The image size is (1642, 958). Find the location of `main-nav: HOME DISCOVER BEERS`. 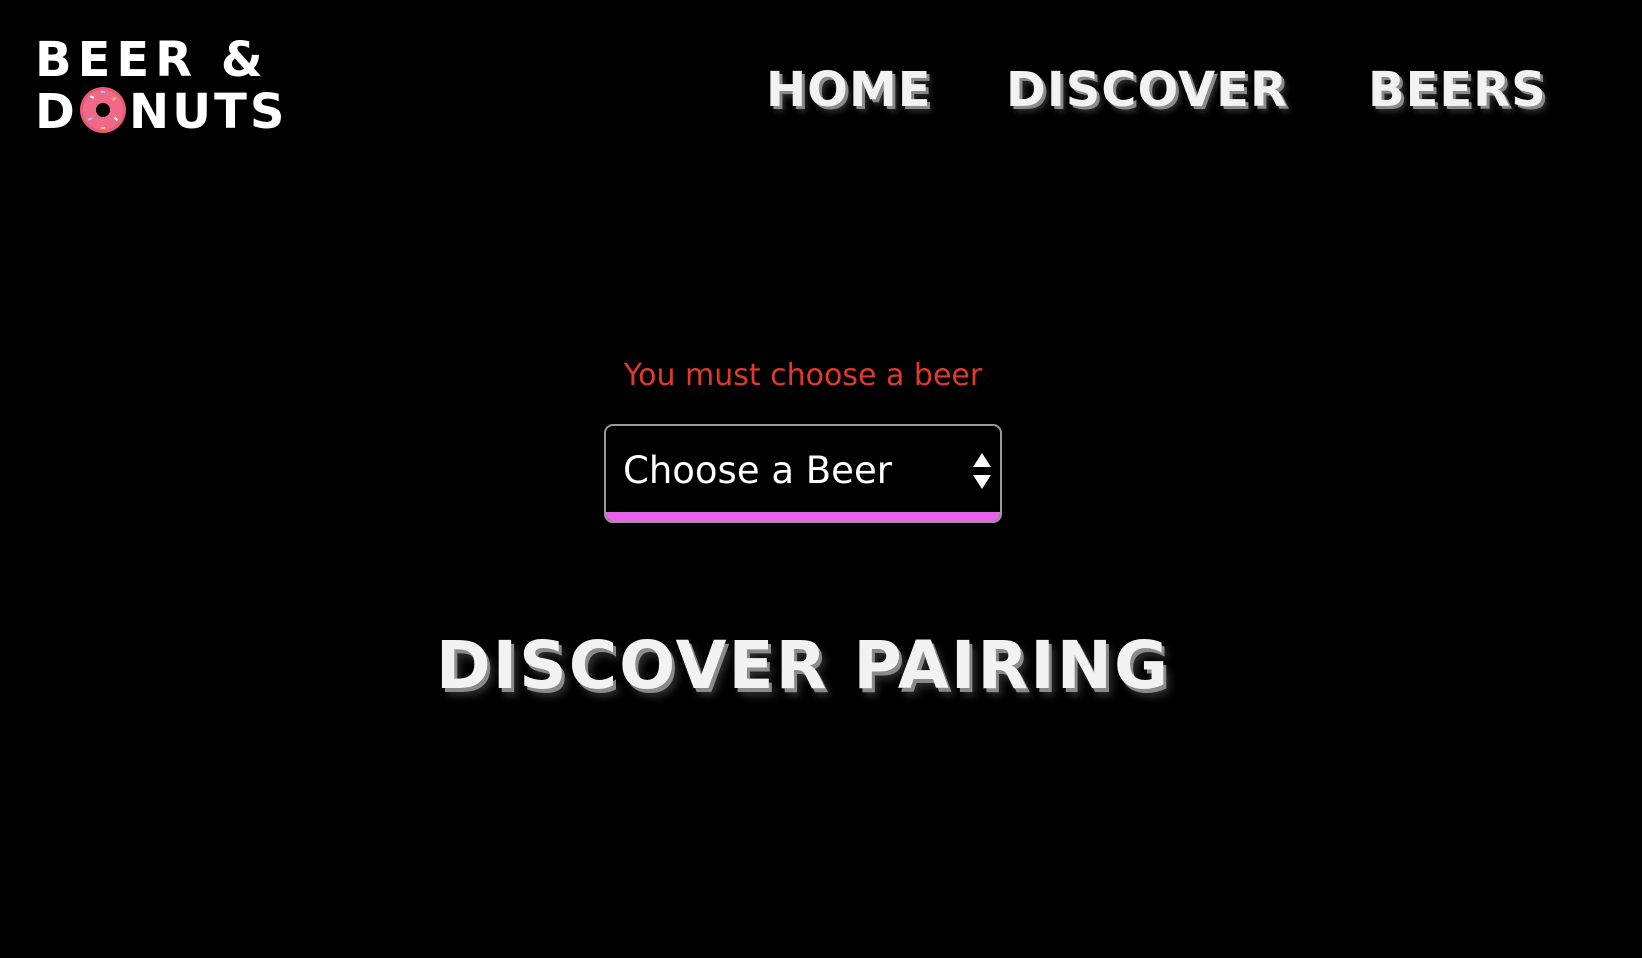

main-nav: HOME DISCOVER BEERS is located at coordinates (821, 90).